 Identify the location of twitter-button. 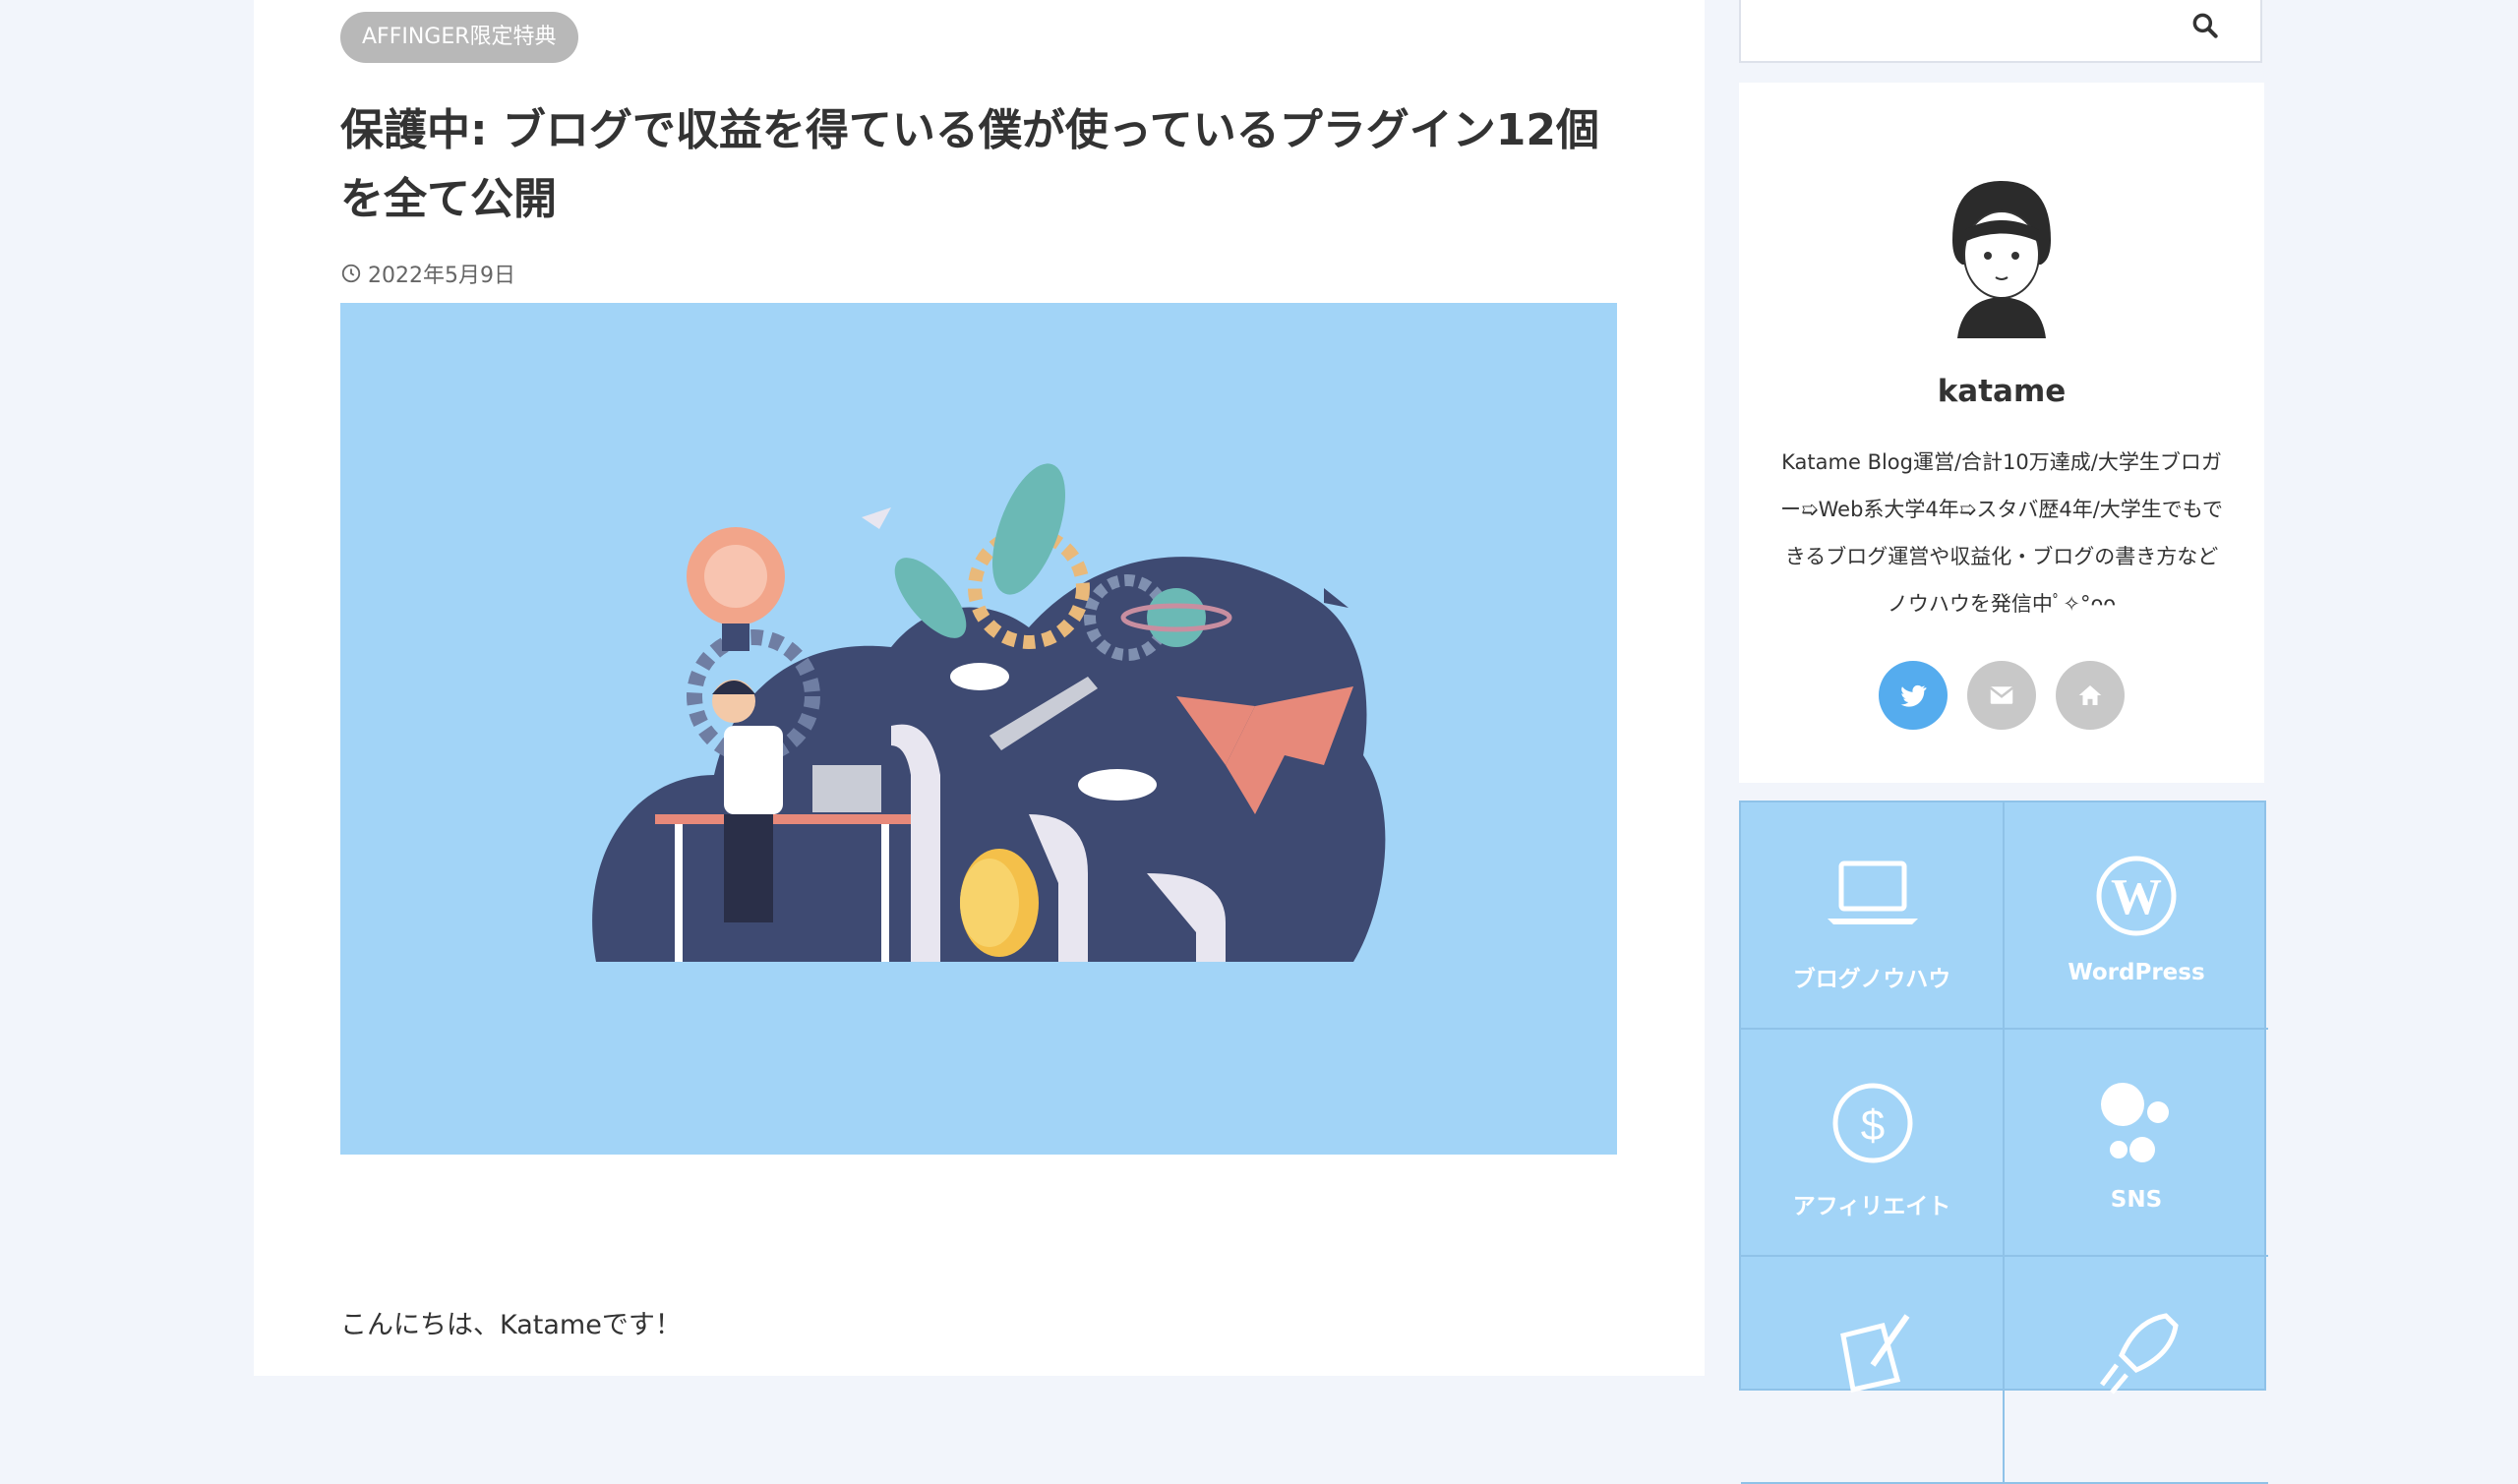
(1913, 696).